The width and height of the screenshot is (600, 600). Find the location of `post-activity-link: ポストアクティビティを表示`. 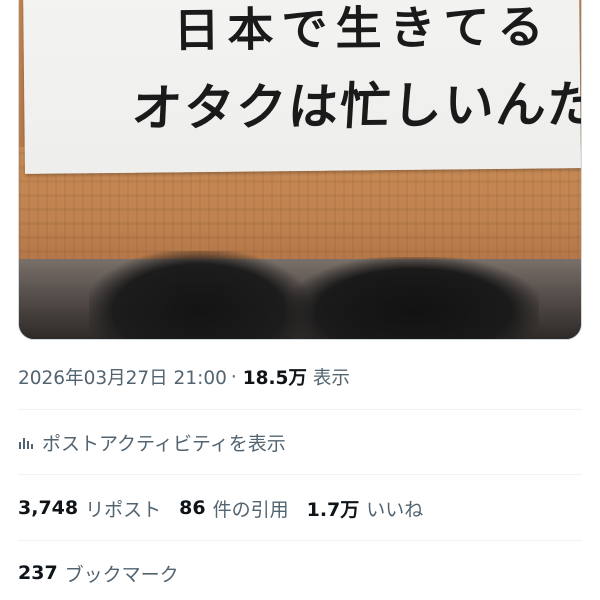

post-activity-link: ポストアクティビティを表示 is located at coordinates (152, 442).